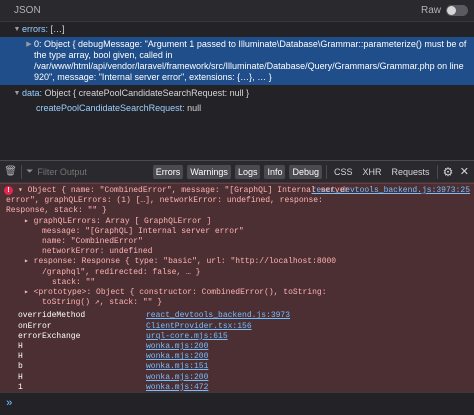 The width and height of the screenshot is (474, 415). Describe the element at coordinates (371, 172) in the screenshot. I see `filter-xhr-button: XHR` at that location.